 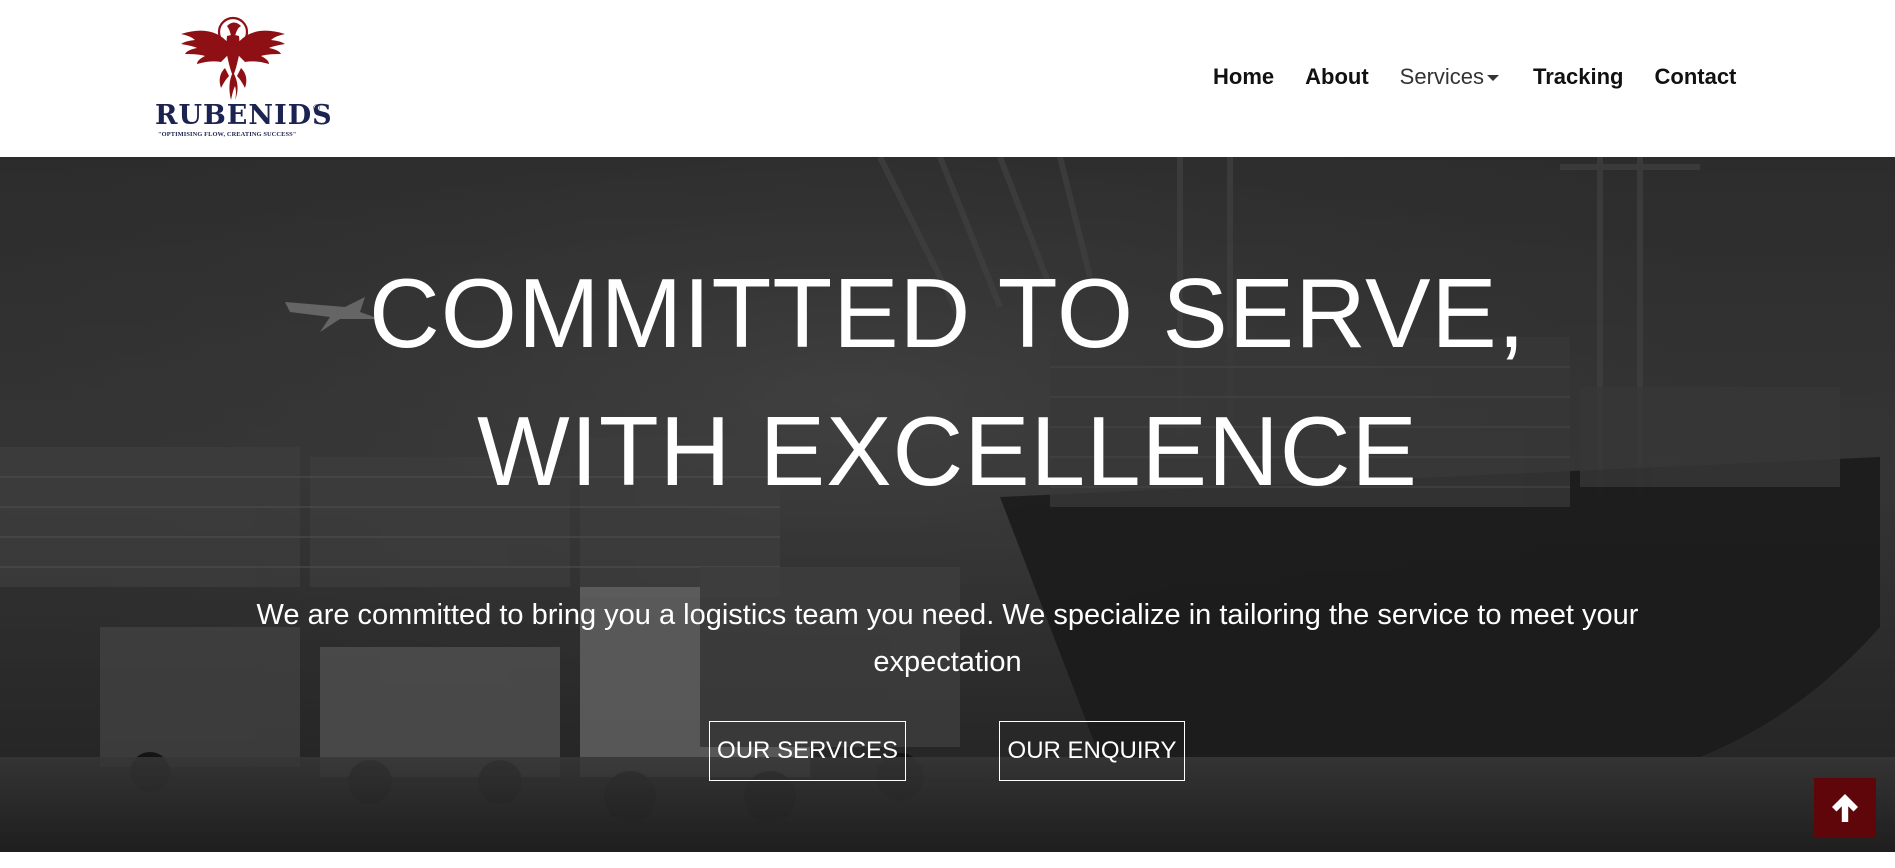 What do you see at coordinates (1696, 77) in the screenshot?
I see `nav-contact: Contact` at bounding box center [1696, 77].